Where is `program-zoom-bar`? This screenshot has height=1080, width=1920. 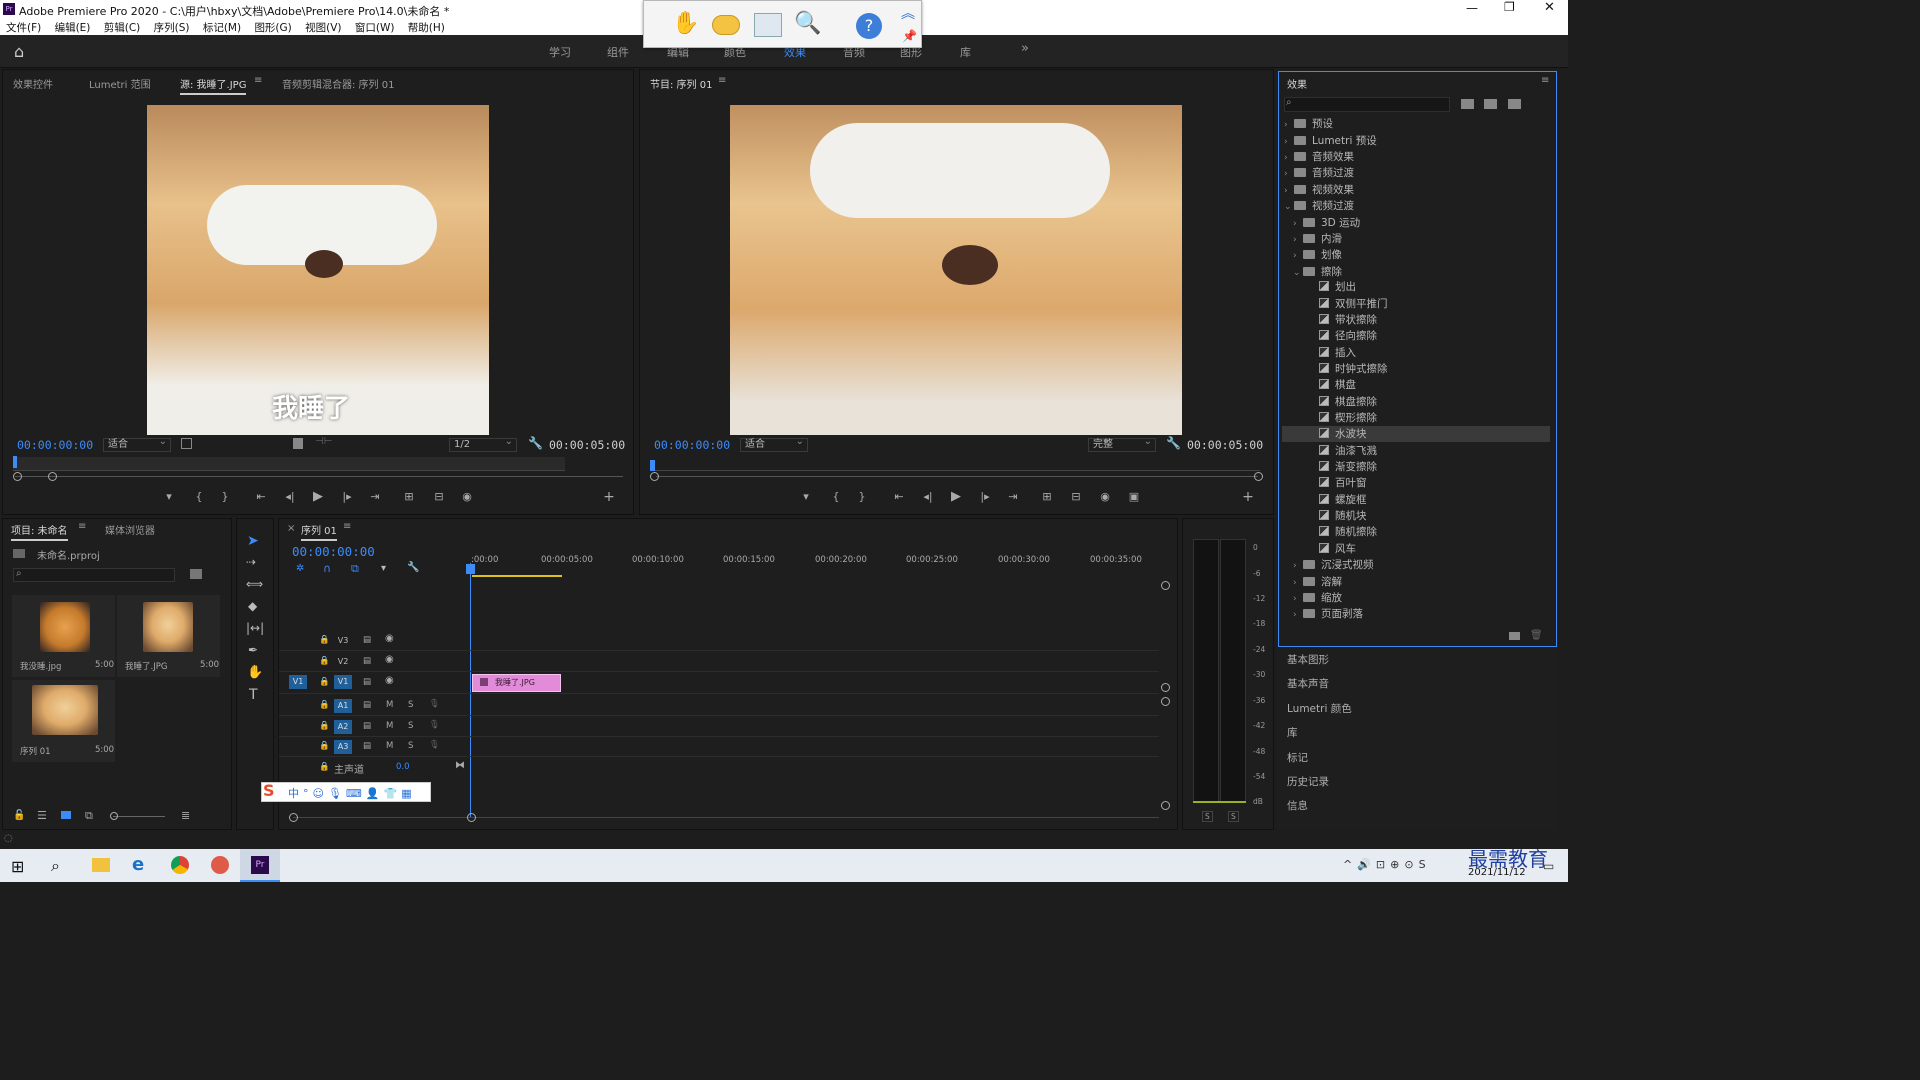
program-zoom-bar is located at coordinates (957, 476).